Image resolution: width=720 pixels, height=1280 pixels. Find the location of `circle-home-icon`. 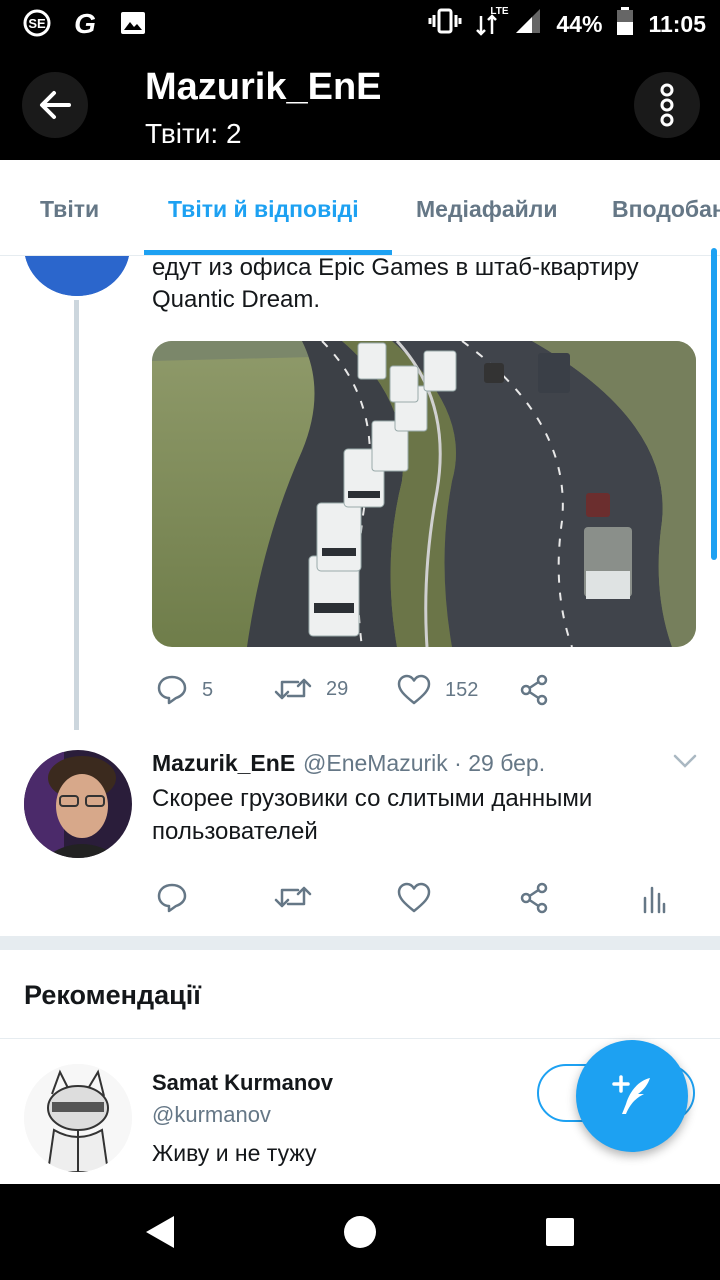

circle-home-icon is located at coordinates (360, 1232).